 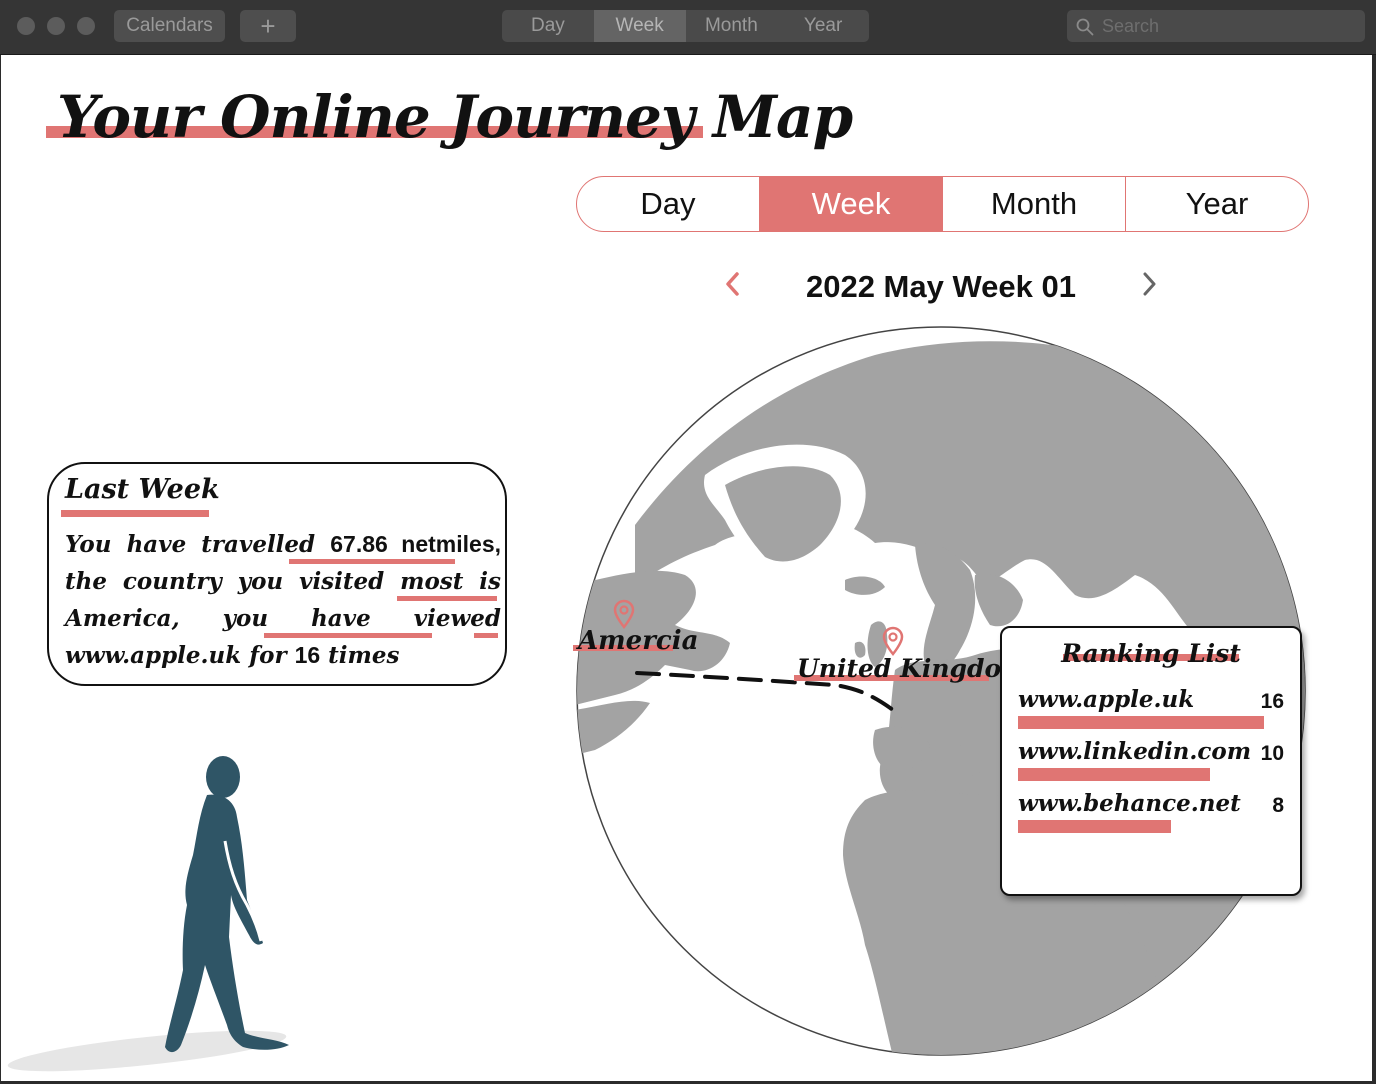 What do you see at coordinates (851, 204) in the screenshot?
I see `segment-week: Week` at bounding box center [851, 204].